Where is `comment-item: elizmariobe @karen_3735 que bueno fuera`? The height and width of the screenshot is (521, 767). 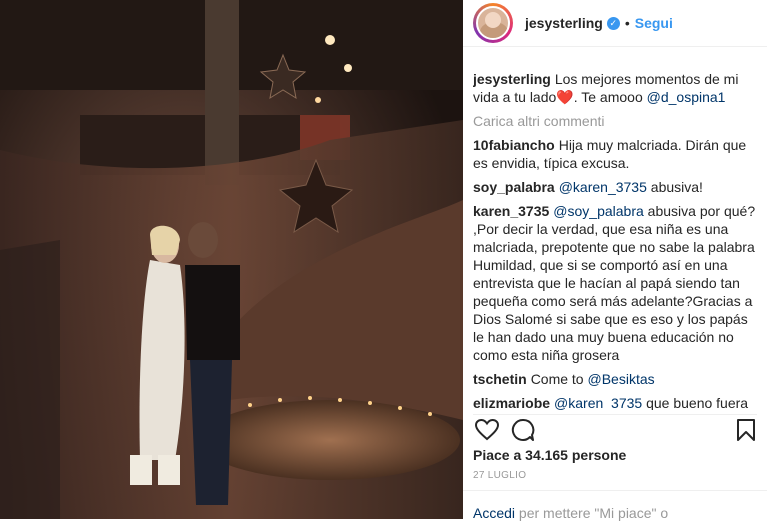
comment-item: elizmariobe @karen_3735 que bueno fuera is located at coordinates (617, 402).